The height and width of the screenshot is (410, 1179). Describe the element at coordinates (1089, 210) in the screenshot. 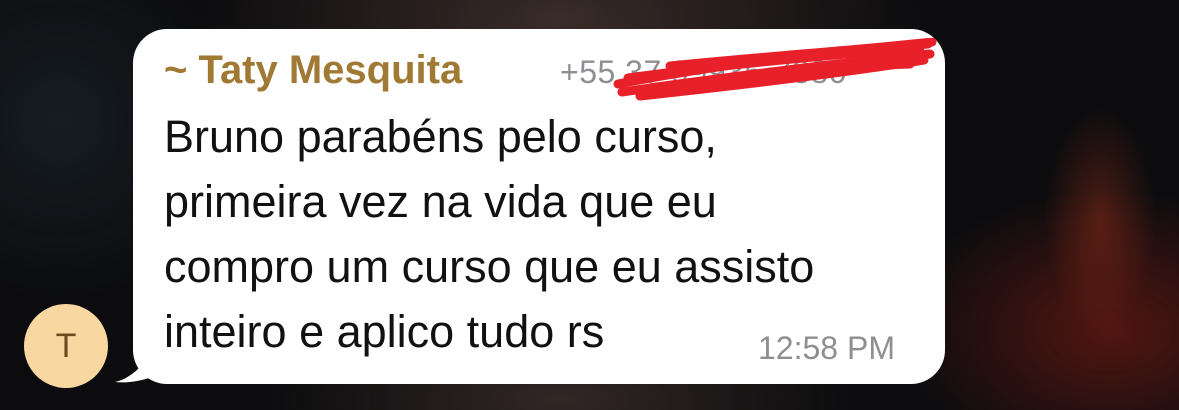

I see `wallpaper-background` at that location.